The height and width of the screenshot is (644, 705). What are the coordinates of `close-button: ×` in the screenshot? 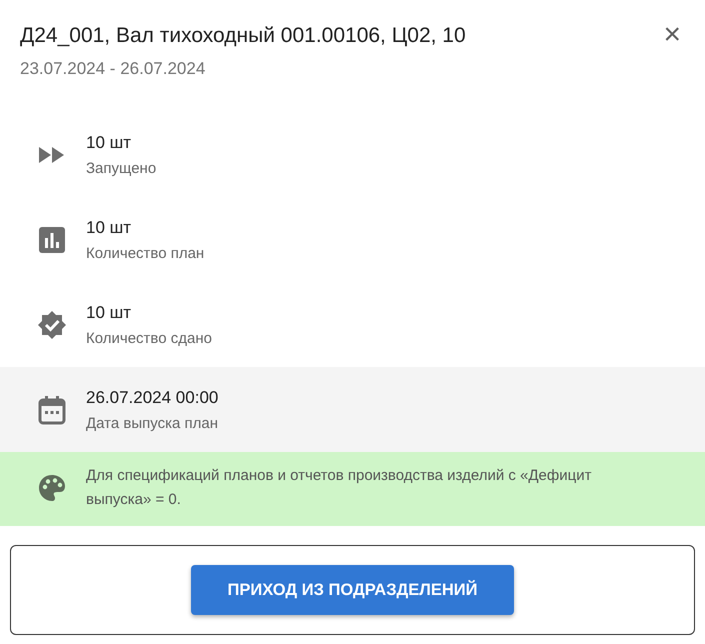 It's located at (672, 35).